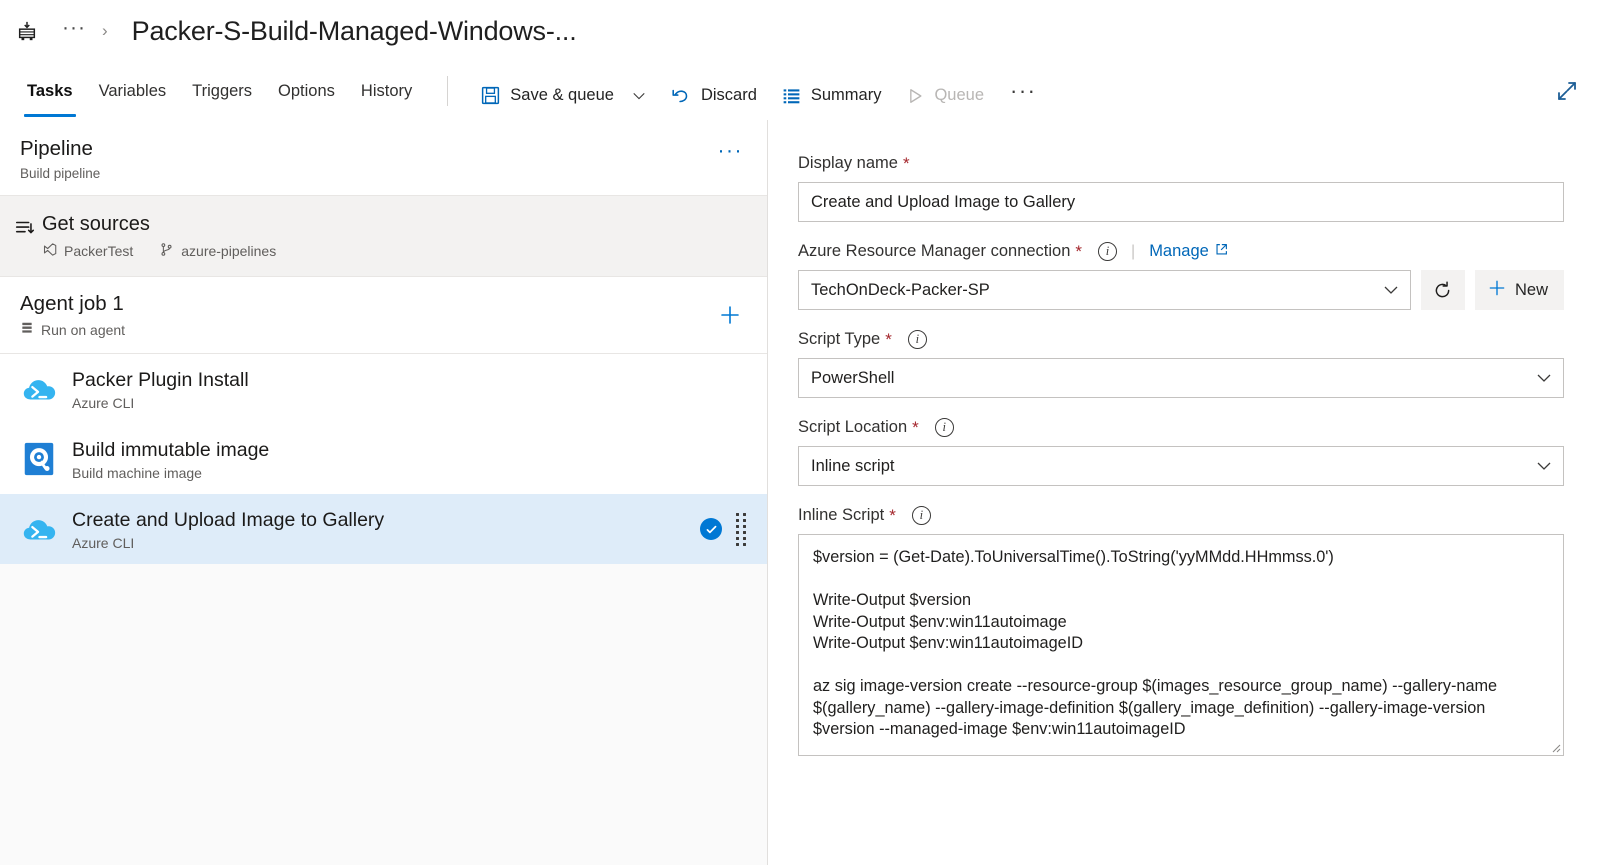 The image size is (1600, 865). I want to click on agent-job-title: Agent job 1, so click(72, 303).